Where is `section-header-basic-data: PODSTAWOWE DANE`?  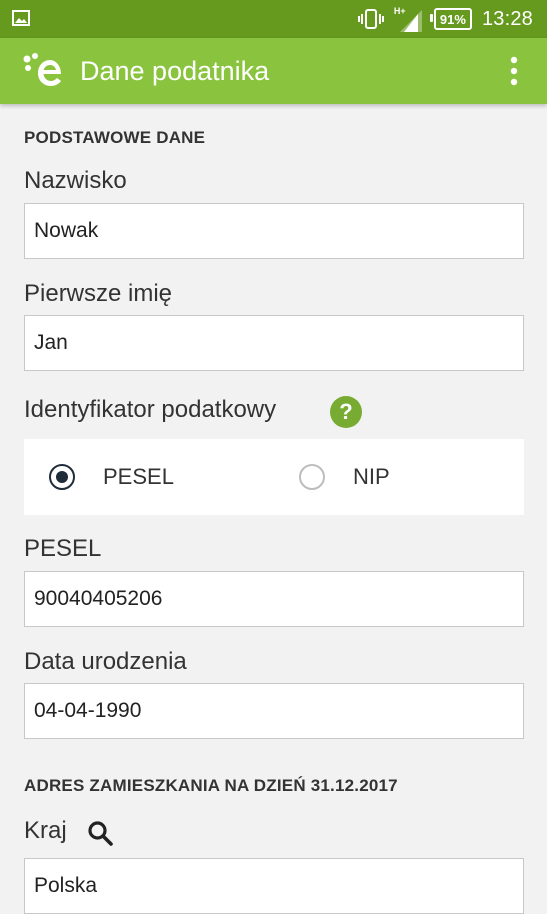 section-header-basic-data: PODSTAWOWE DANE is located at coordinates (115, 137).